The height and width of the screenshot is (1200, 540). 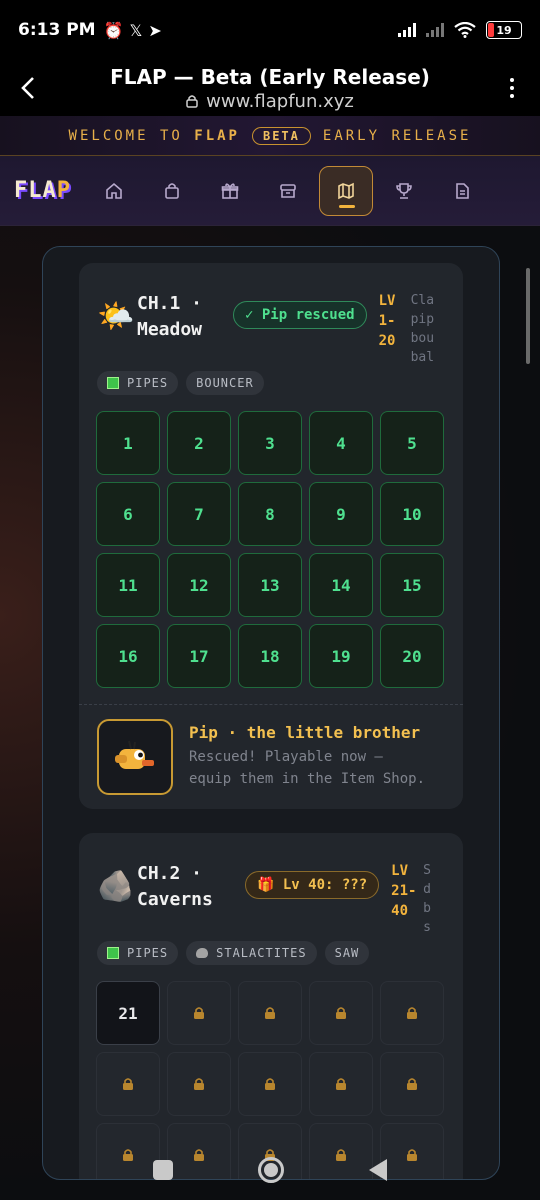 I want to click on level-button: 13, so click(x=270, y=585).